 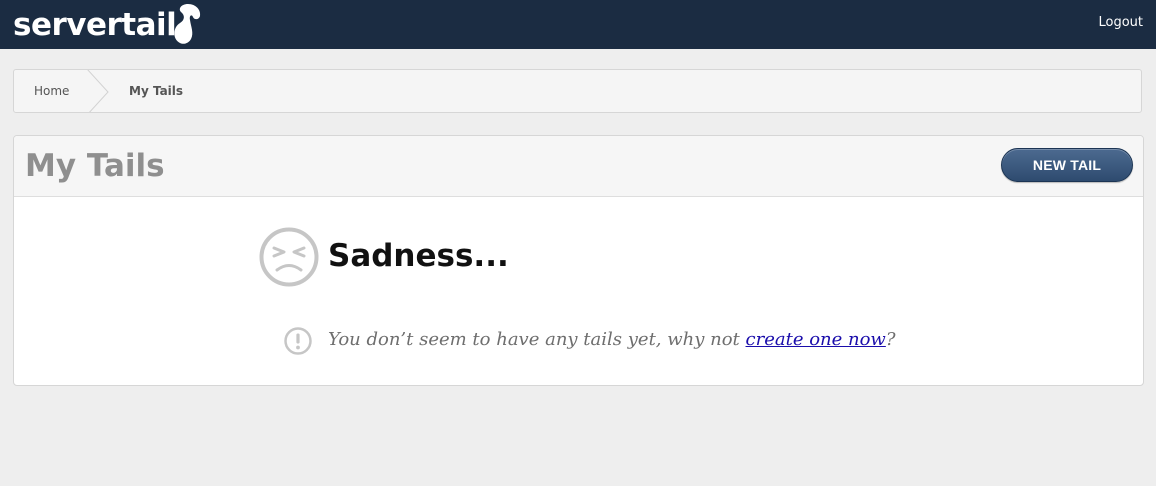 I want to click on page-title: My Tails, so click(x=95, y=166).